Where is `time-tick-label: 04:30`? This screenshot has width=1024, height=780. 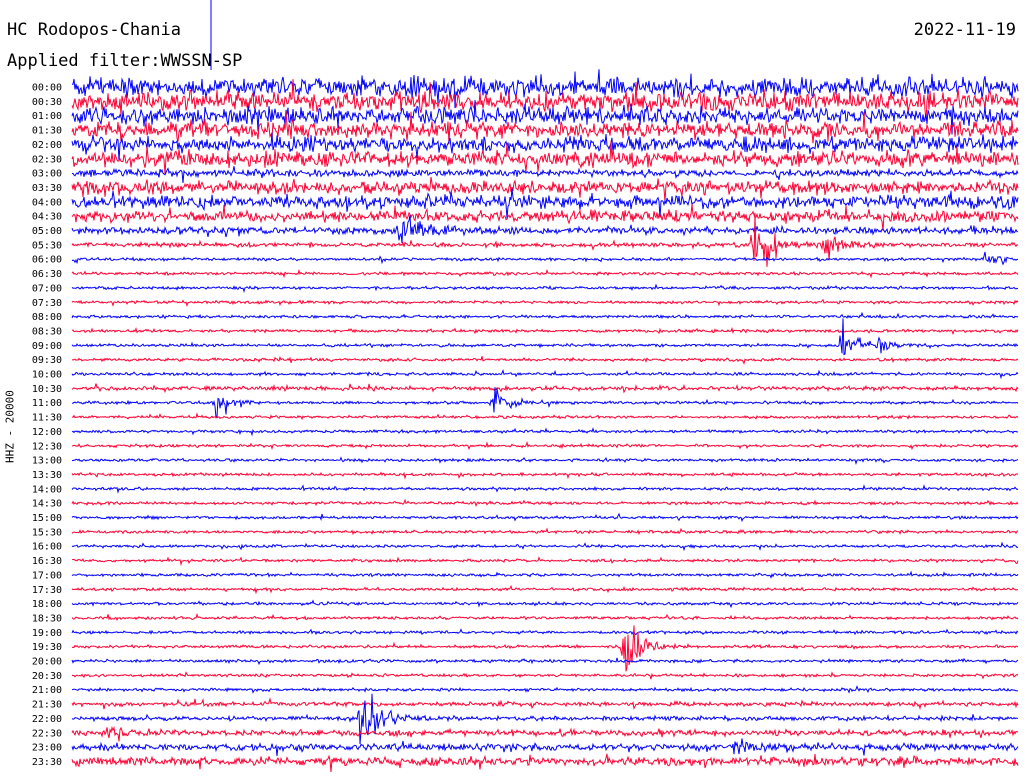
time-tick-label: 04:30 is located at coordinates (47, 217).